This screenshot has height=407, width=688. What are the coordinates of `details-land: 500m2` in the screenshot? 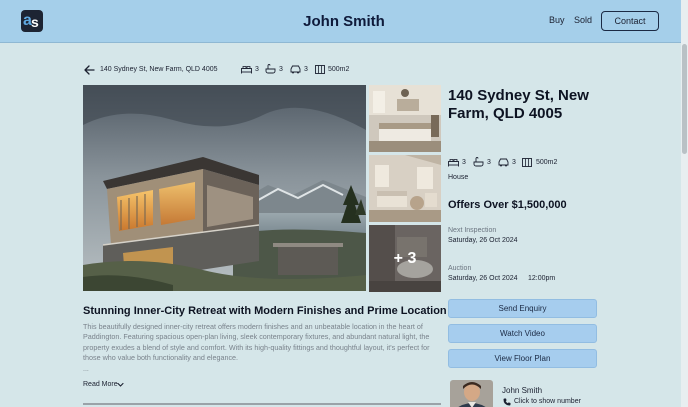 It's located at (547, 162).